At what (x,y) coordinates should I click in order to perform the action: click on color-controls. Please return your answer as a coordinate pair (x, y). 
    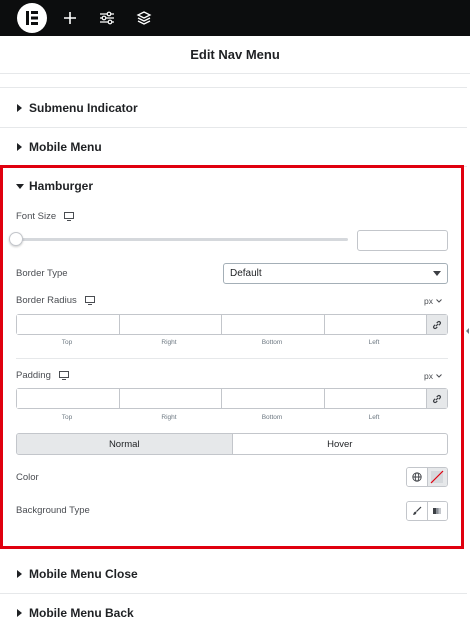
    Looking at the image, I should click on (427, 477).